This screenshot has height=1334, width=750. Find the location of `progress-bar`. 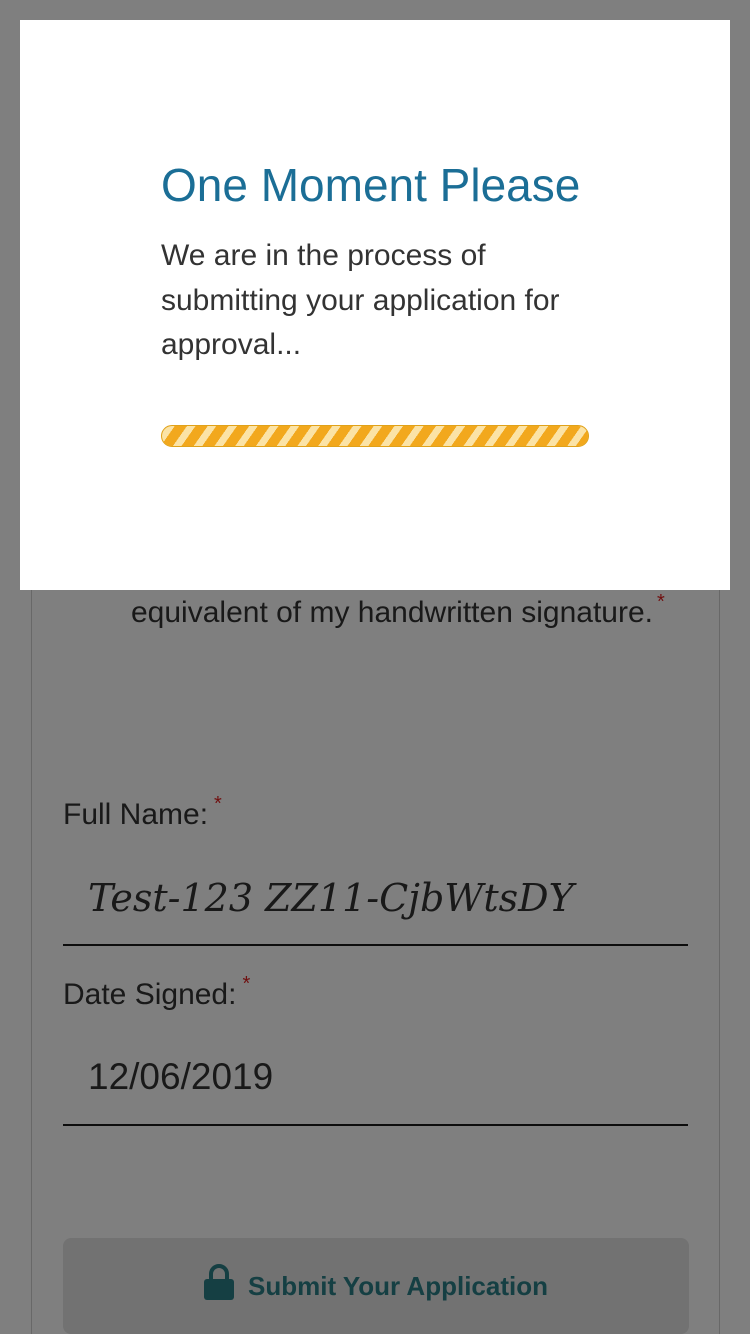

progress-bar is located at coordinates (375, 436).